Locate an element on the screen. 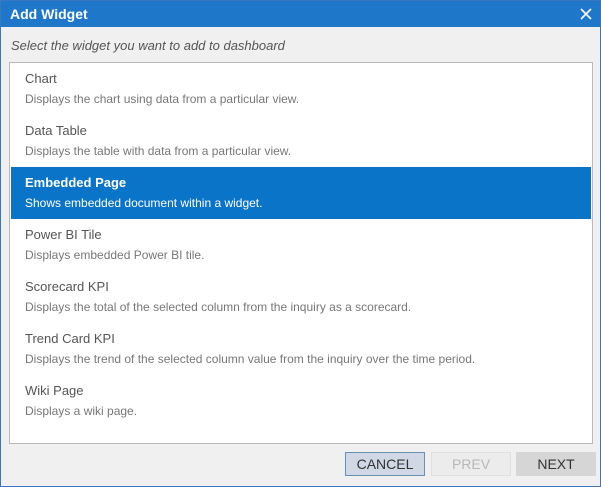  widget-name: Trend Card KPI is located at coordinates (70, 338).